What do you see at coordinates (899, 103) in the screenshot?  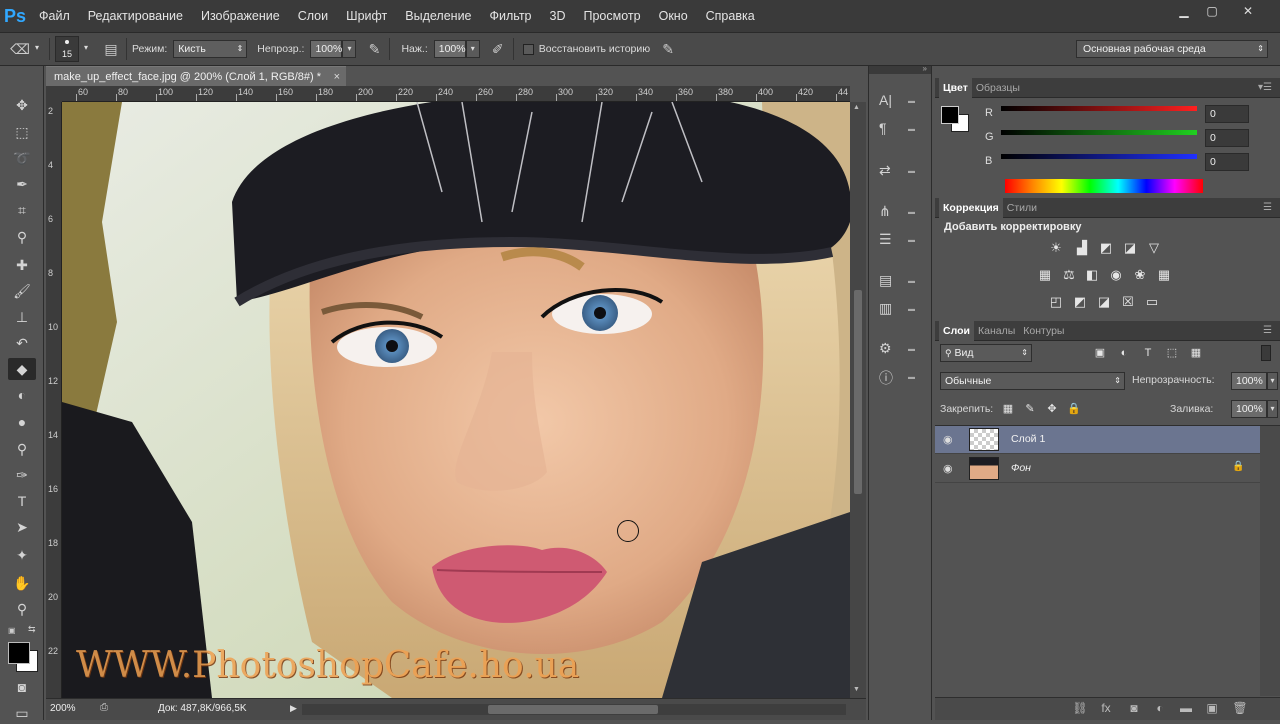 I see `character-panel-icon: A| ▬` at bounding box center [899, 103].